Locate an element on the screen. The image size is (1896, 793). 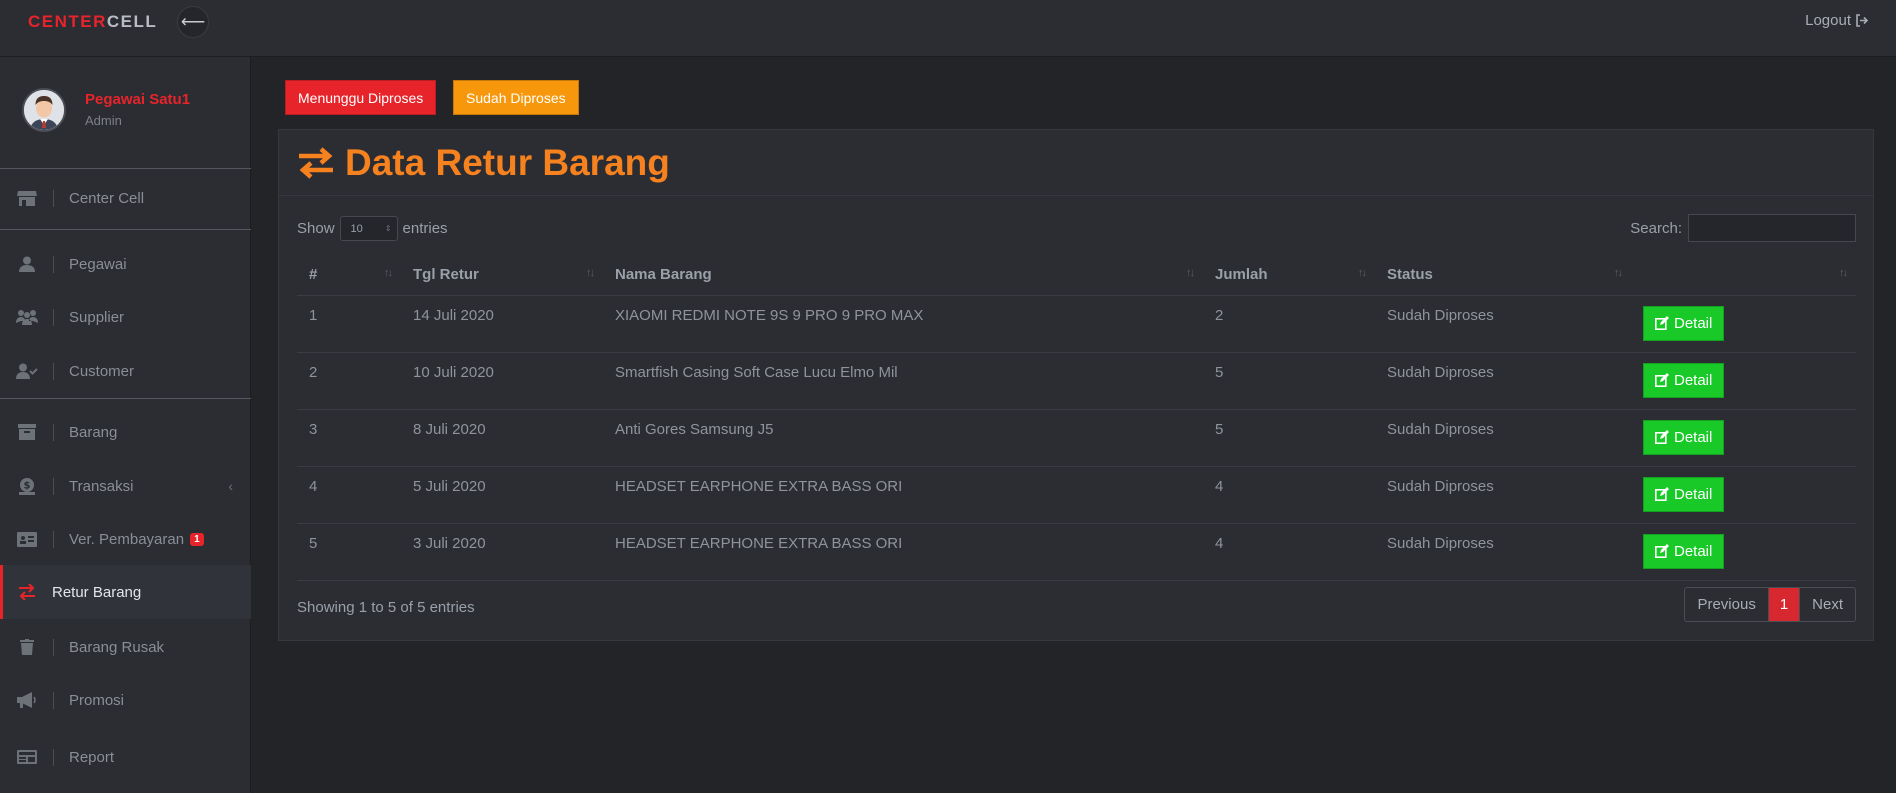
pagination: Previous 1 Next is located at coordinates (1770, 604).